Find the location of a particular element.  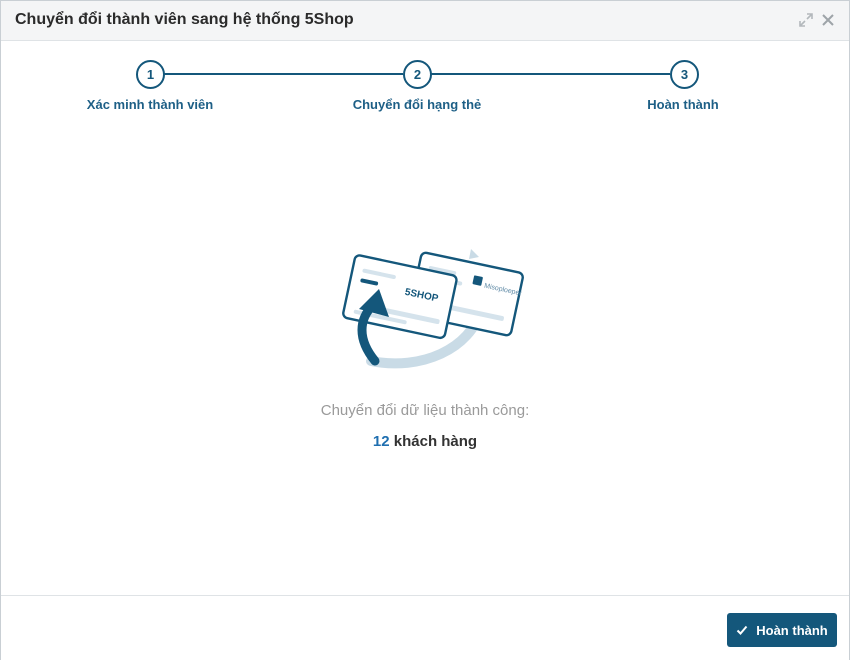

step-2-label: Chuyển đổi hạng thẻ is located at coordinates (417, 104).